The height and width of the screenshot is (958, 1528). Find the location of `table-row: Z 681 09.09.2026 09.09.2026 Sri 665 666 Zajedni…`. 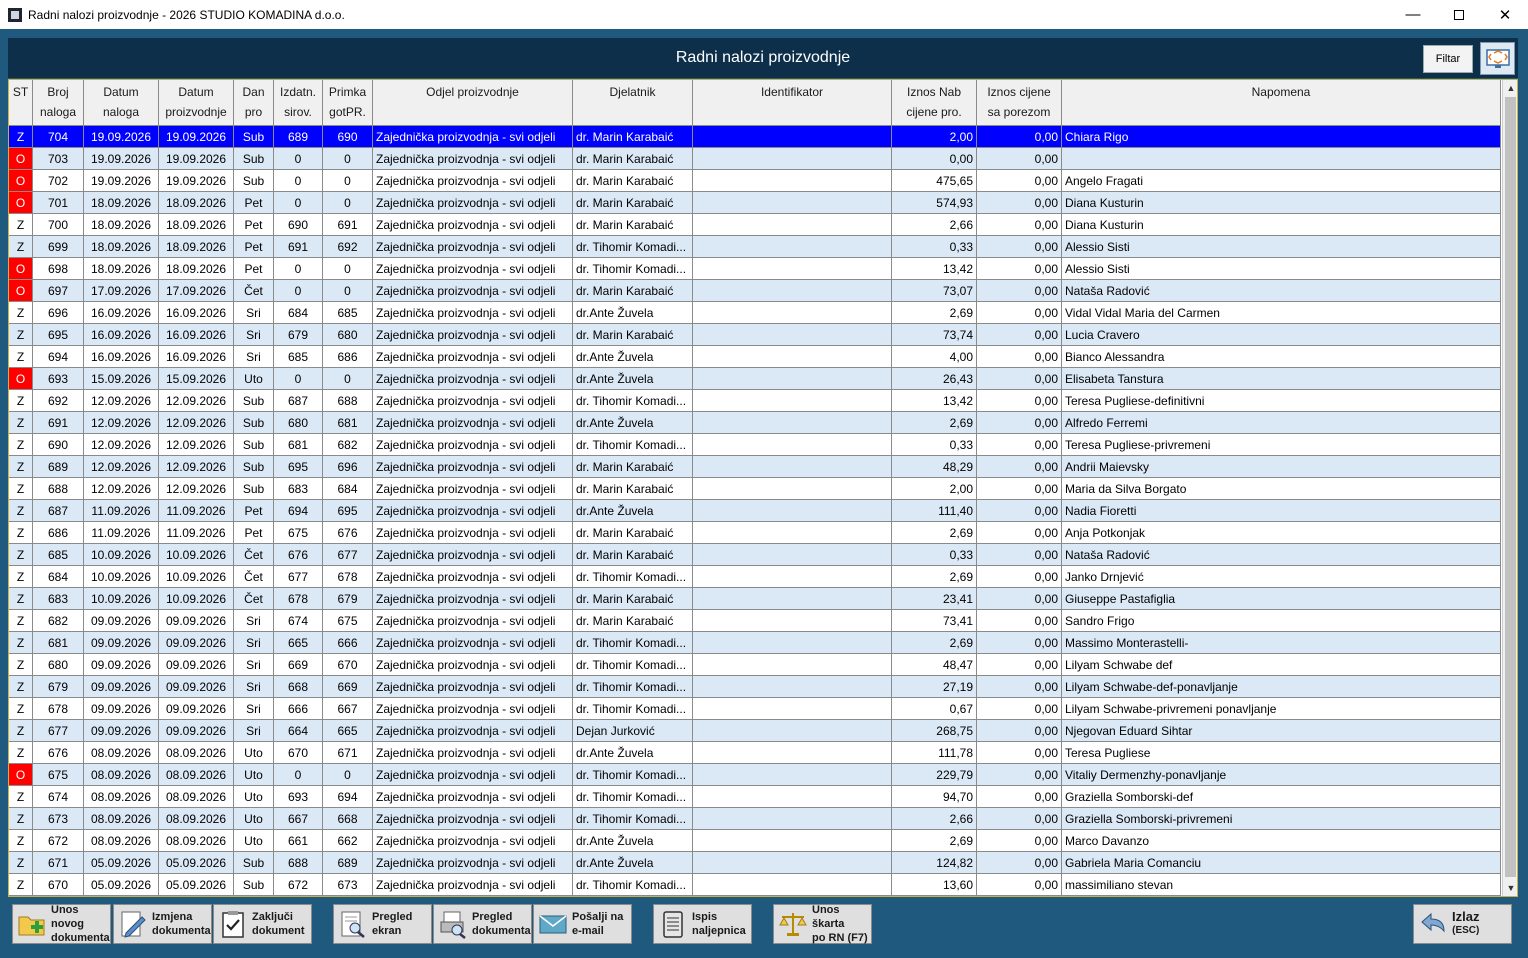

table-row: Z 681 09.09.2026 09.09.2026 Sri 665 666 Zajedni… is located at coordinates (755, 643).